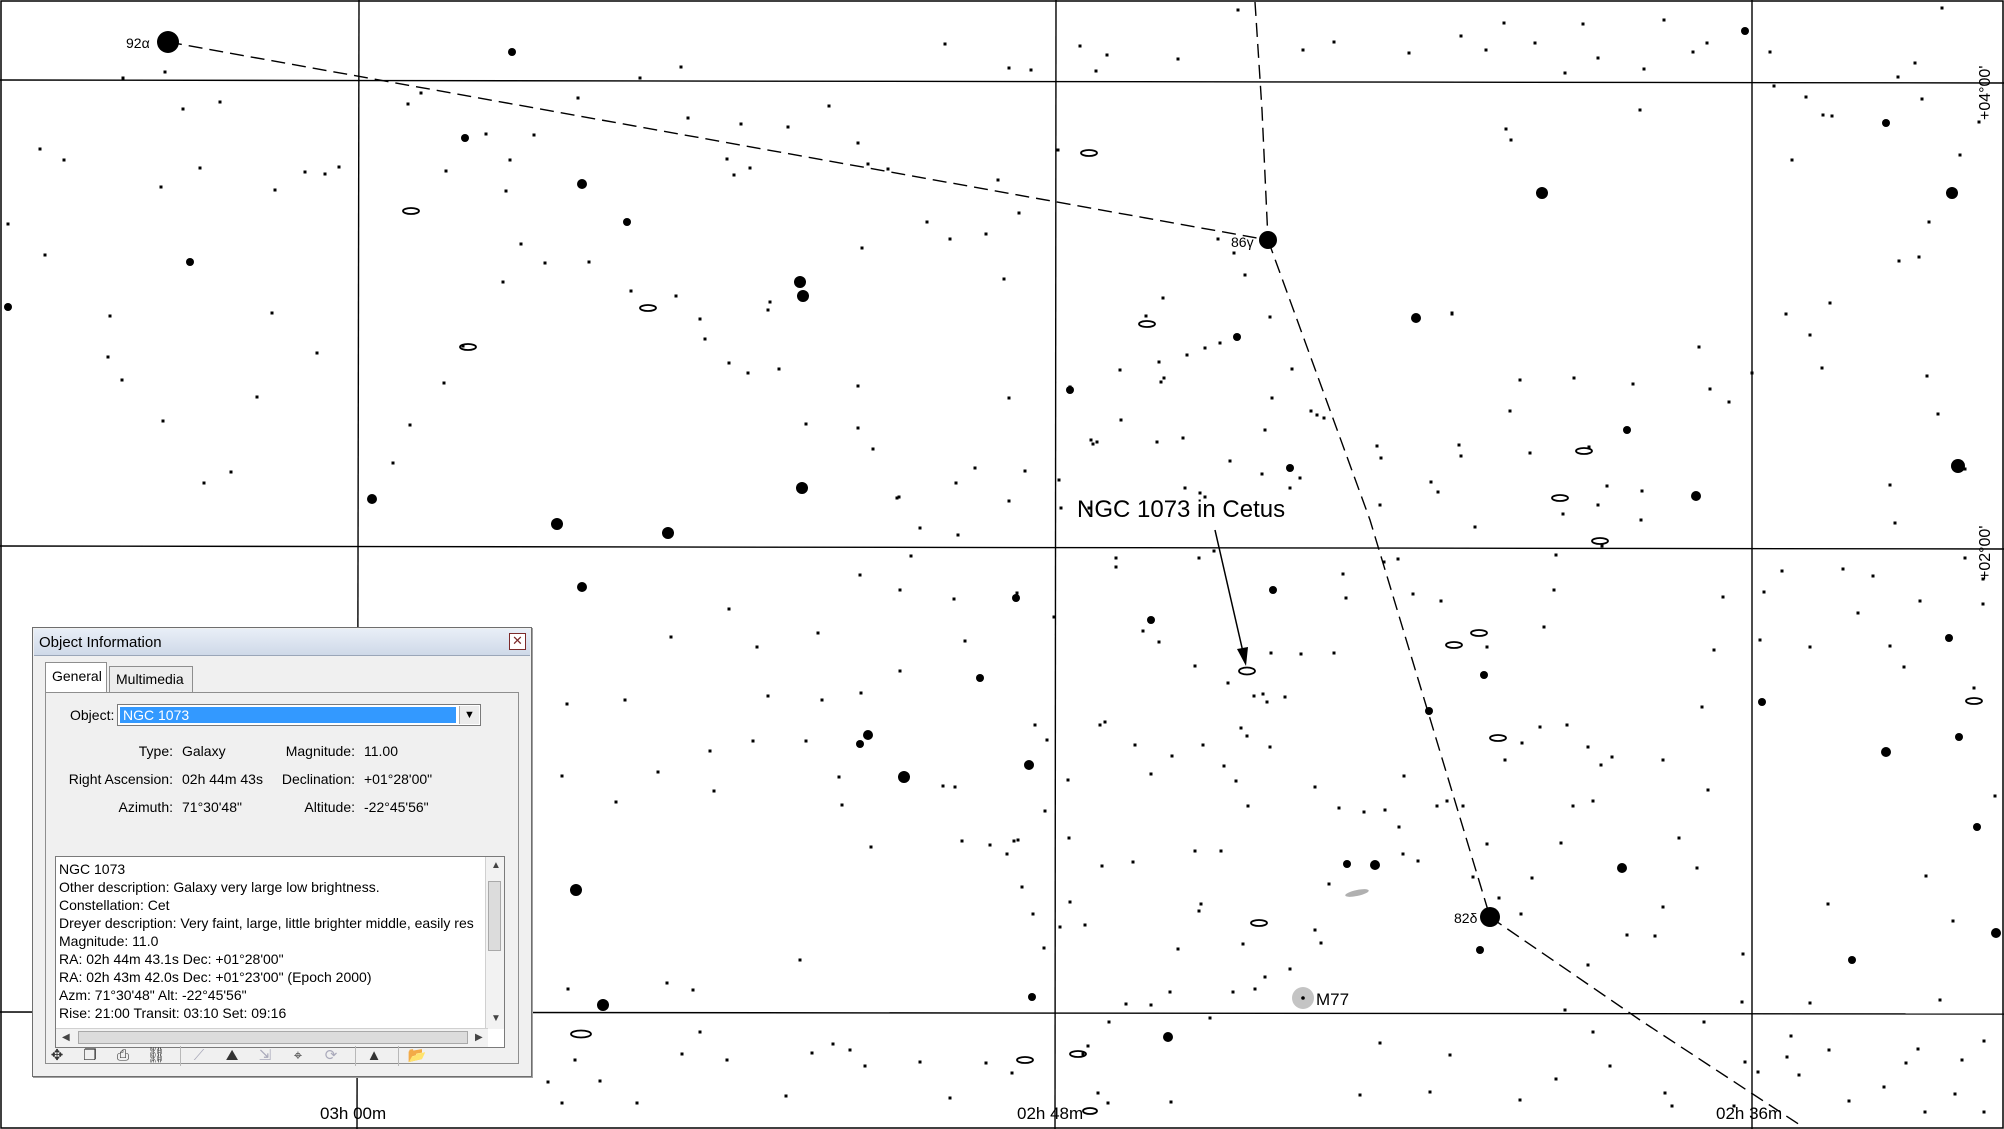 This screenshot has height=1129, width=2004. I want to click on object-combobox: NGC 1073 ▼, so click(299, 715).